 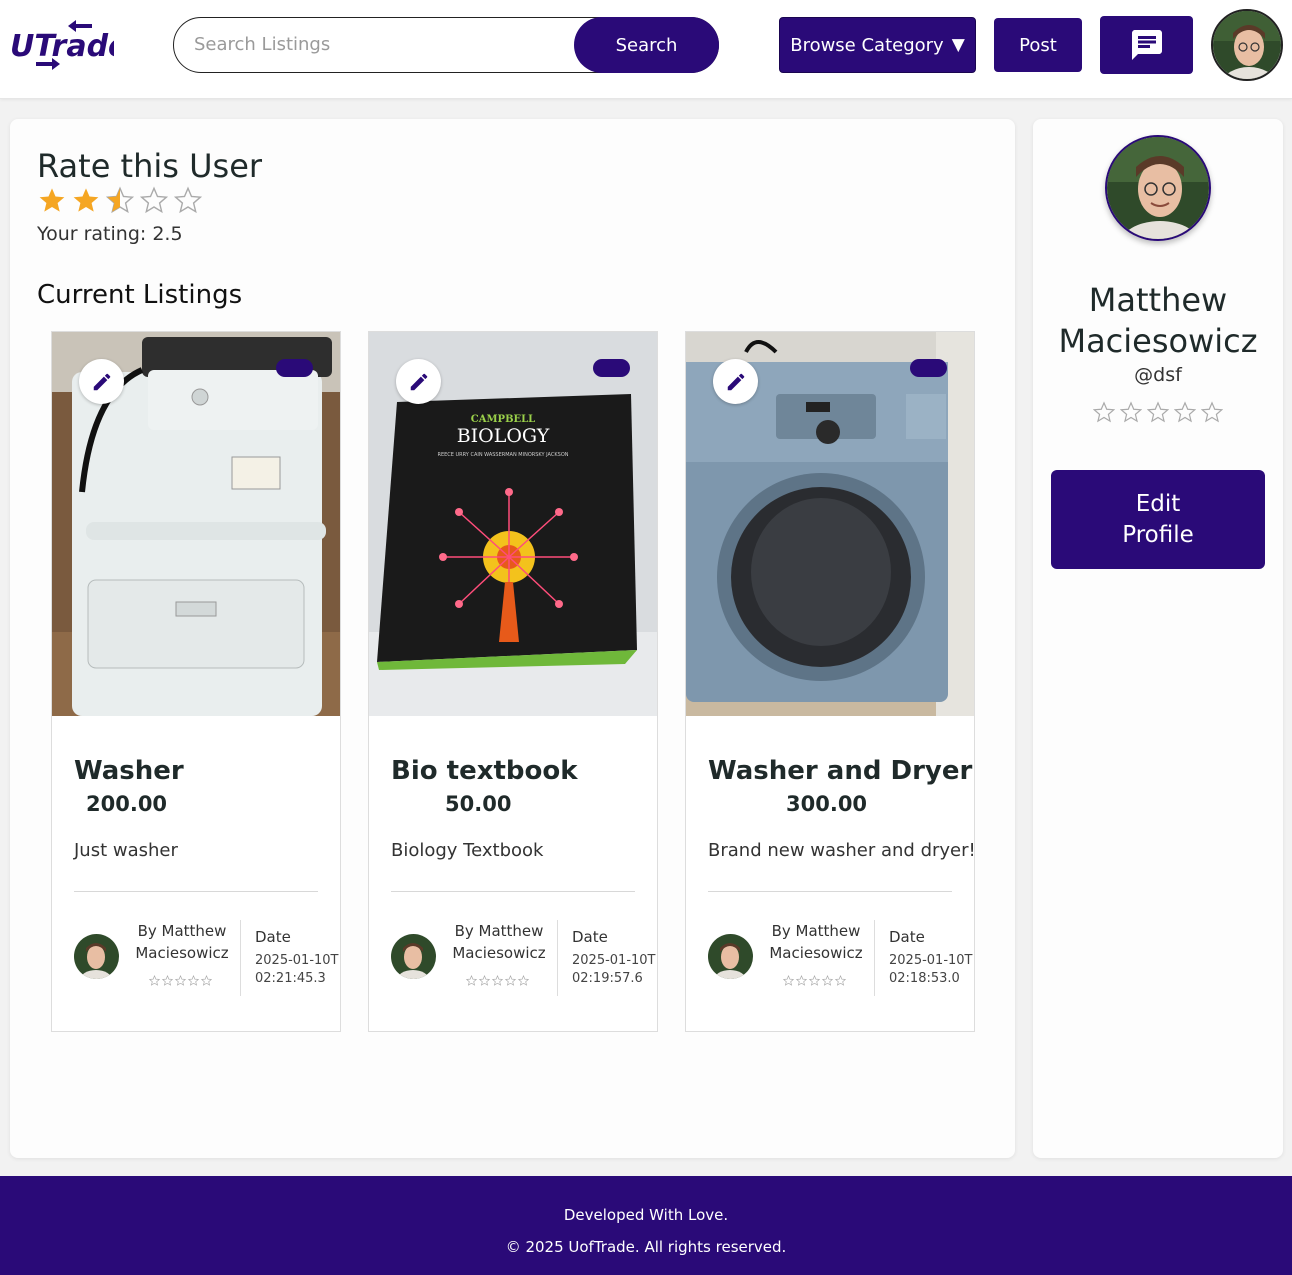 I want to click on rate-user-title: Rate this User, so click(x=150, y=166).